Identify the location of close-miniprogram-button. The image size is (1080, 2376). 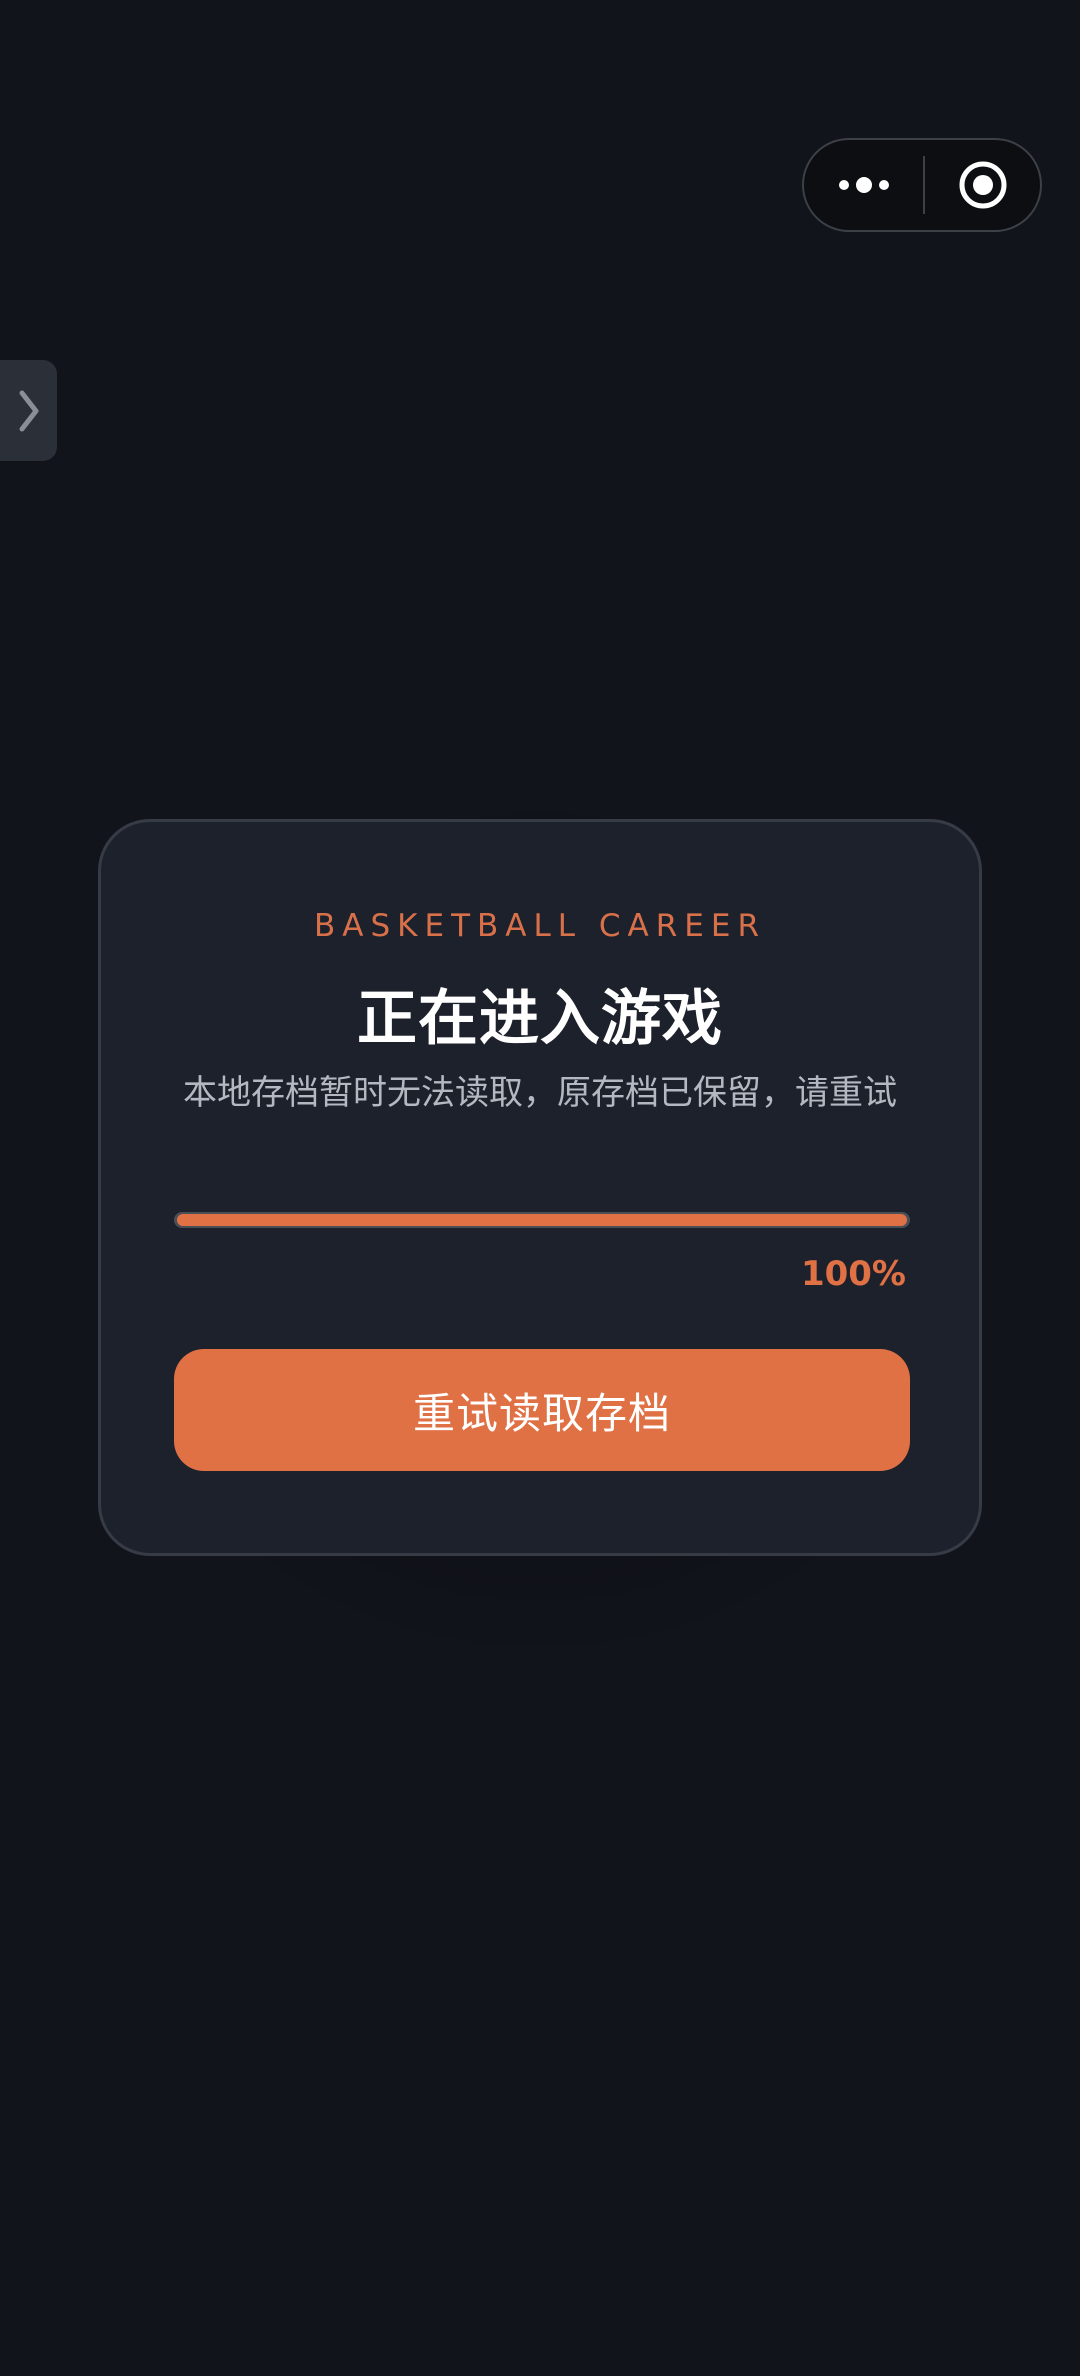
(982, 185).